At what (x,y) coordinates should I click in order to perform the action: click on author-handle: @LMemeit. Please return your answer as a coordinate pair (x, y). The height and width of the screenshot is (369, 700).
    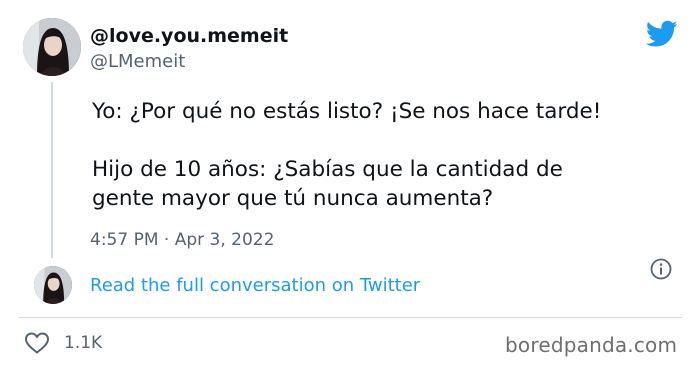
    Looking at the image, I should click on (137, 61).